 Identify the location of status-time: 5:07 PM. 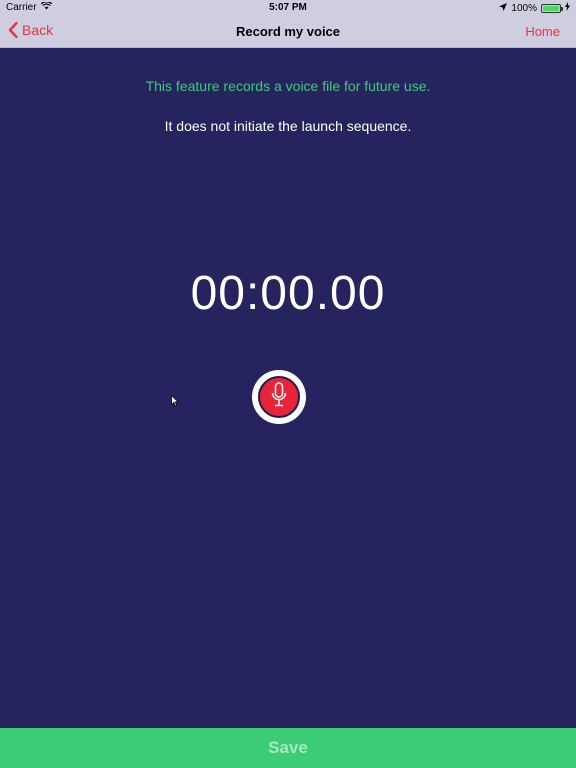
(288, 7).